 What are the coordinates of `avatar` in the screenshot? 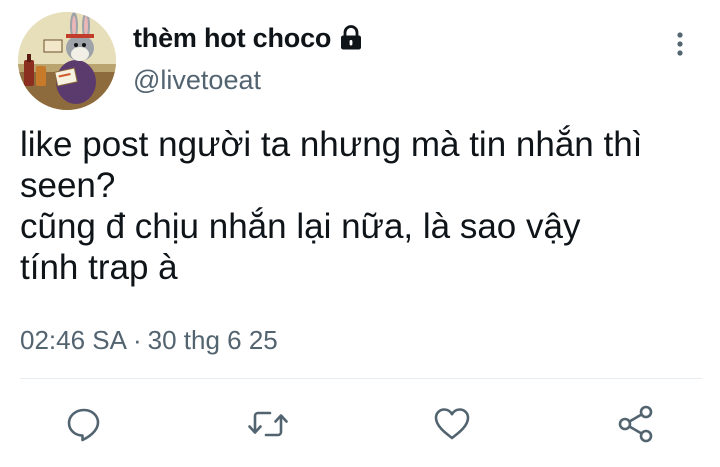 It's located at (67, 61).